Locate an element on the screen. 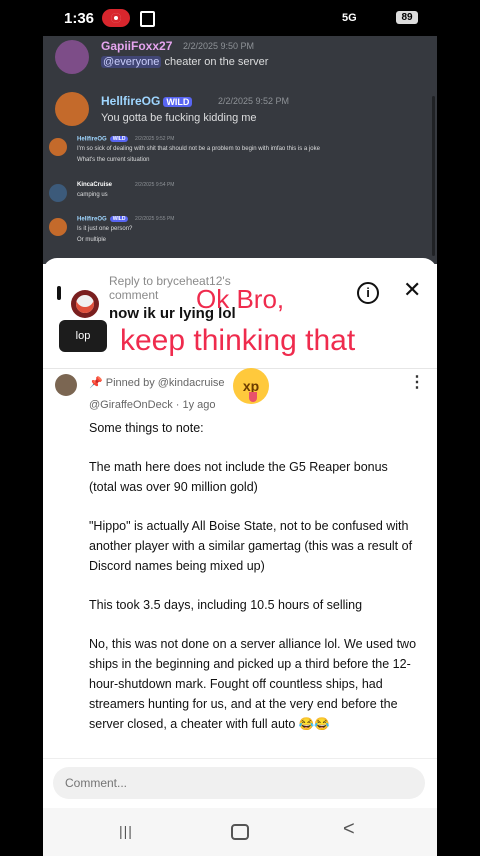  more-options-icon: ⋮ is located at coordinates (417, 383).